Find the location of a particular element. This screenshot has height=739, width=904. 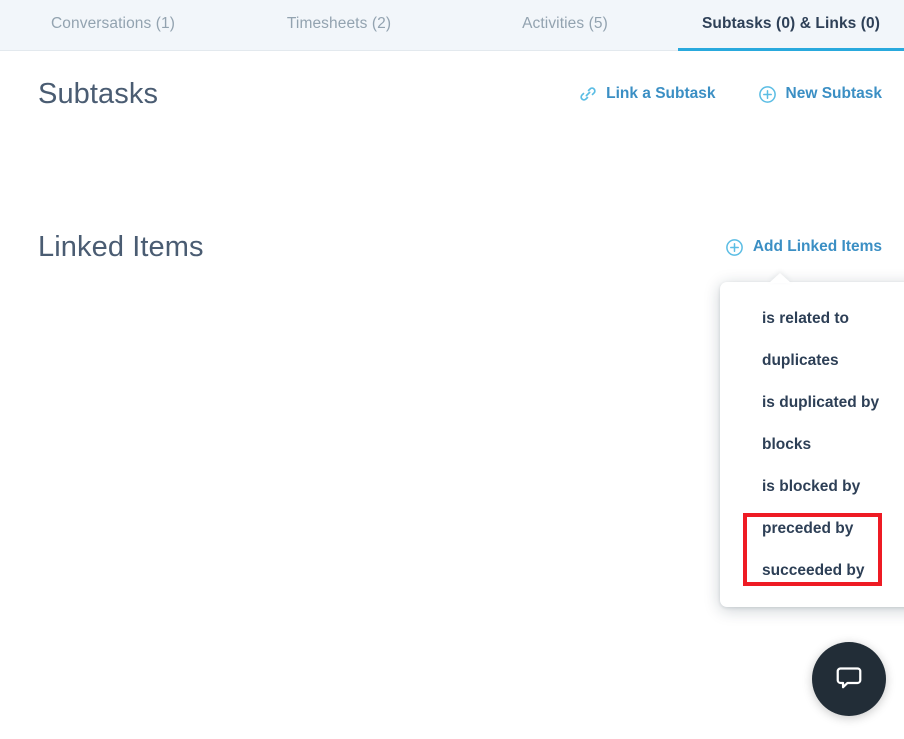

linked-items-title: Linked Items is located at coordinates (121, 246).